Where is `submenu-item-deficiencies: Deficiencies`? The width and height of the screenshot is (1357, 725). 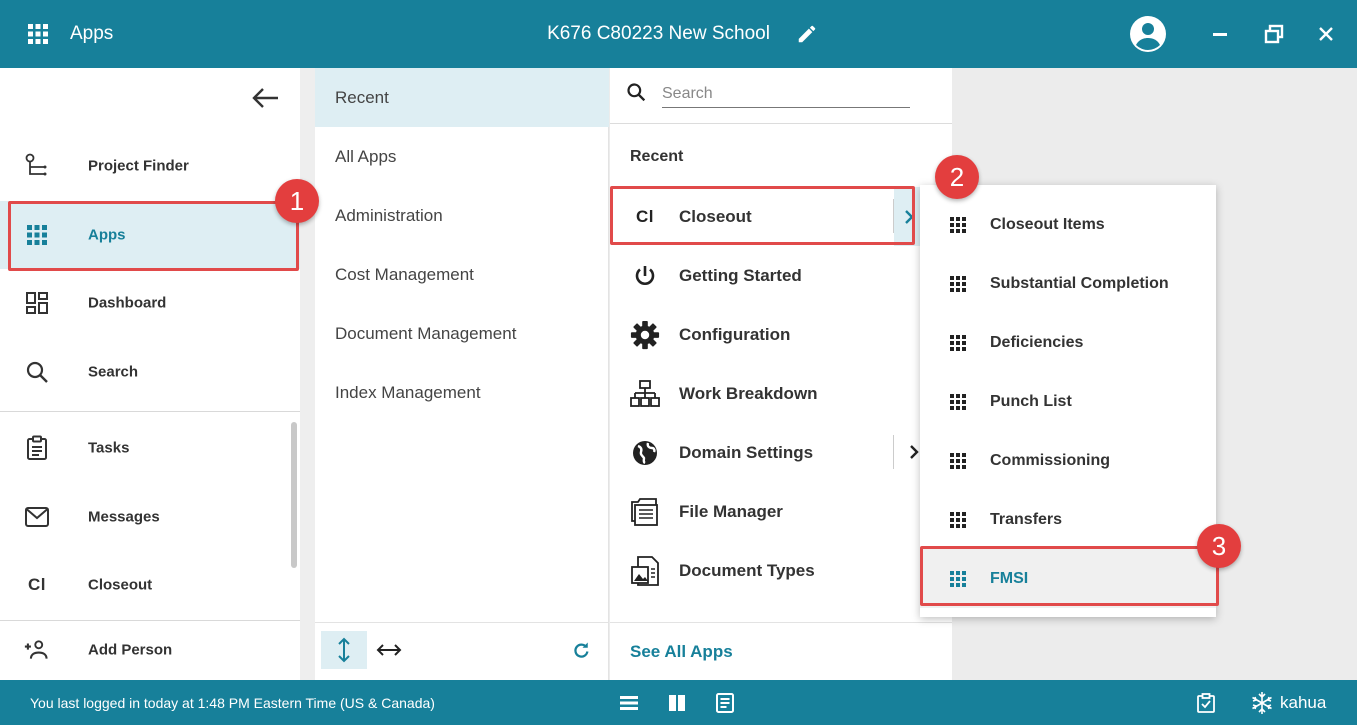
submenu-item-deficiencies: Deficiencies is located at coordinates (1068, 342).